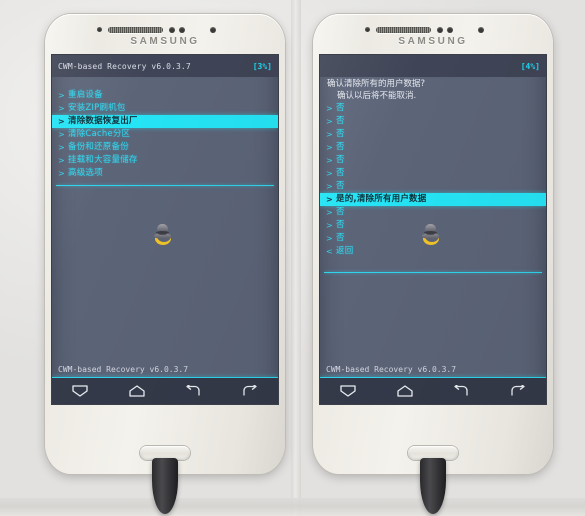 The width and height of the screenshot is (585, 516). Describe the element at coordinates (433, 390) in the screenshot. I see `navigation-bar-right` at that location.